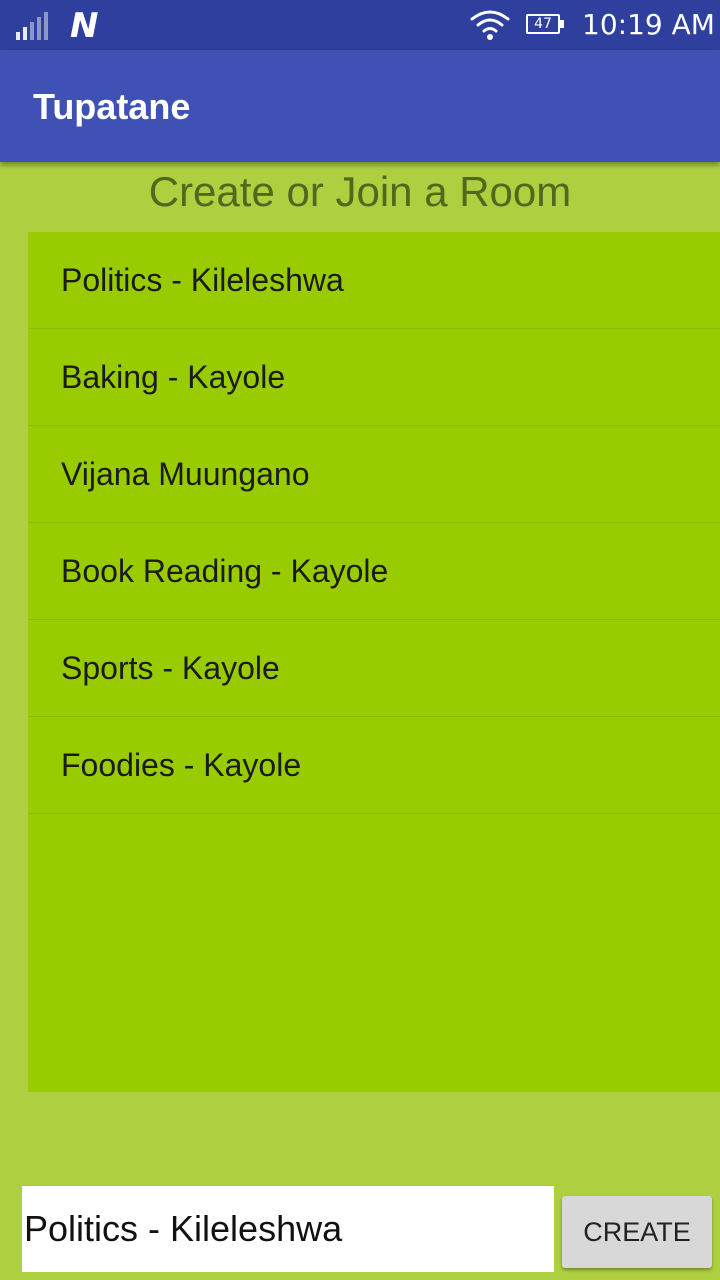 Image resolution: width=720 pixels, height=1280 pixels. Describe the element at coordinates (84, 26) in the screenshot. I see `n-notification-icon: N` at that location.